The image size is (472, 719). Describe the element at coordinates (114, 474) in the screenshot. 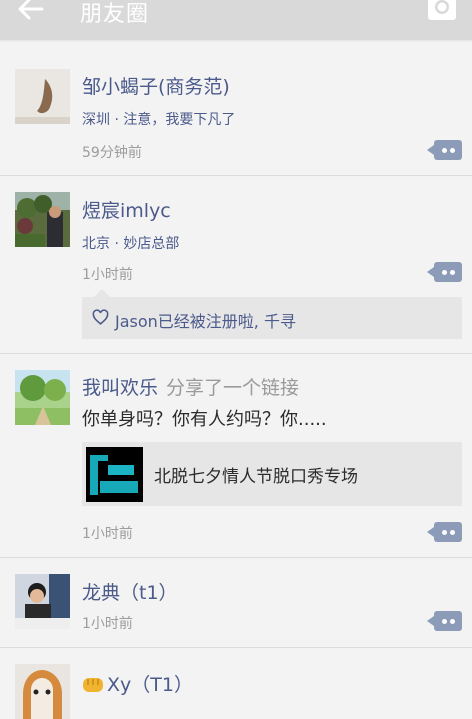

I see `link-thumbnail` at that location.